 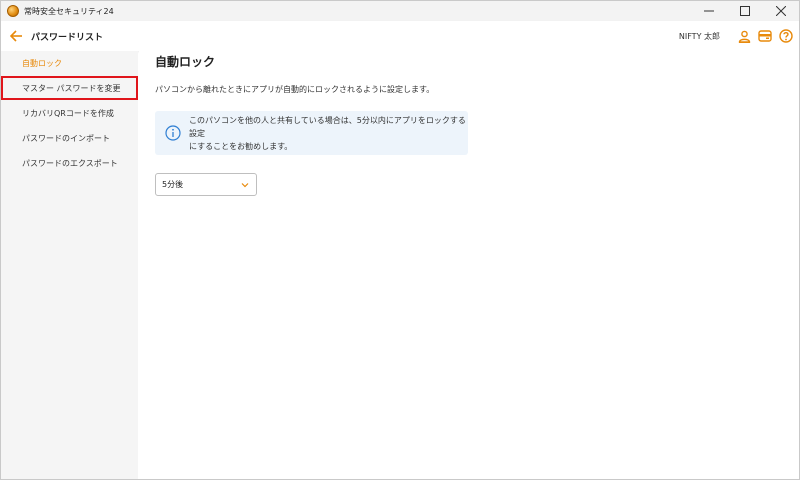 I want to click on sidebar-item-label: パスワードのエクスポート, so click(x=70, y=163).